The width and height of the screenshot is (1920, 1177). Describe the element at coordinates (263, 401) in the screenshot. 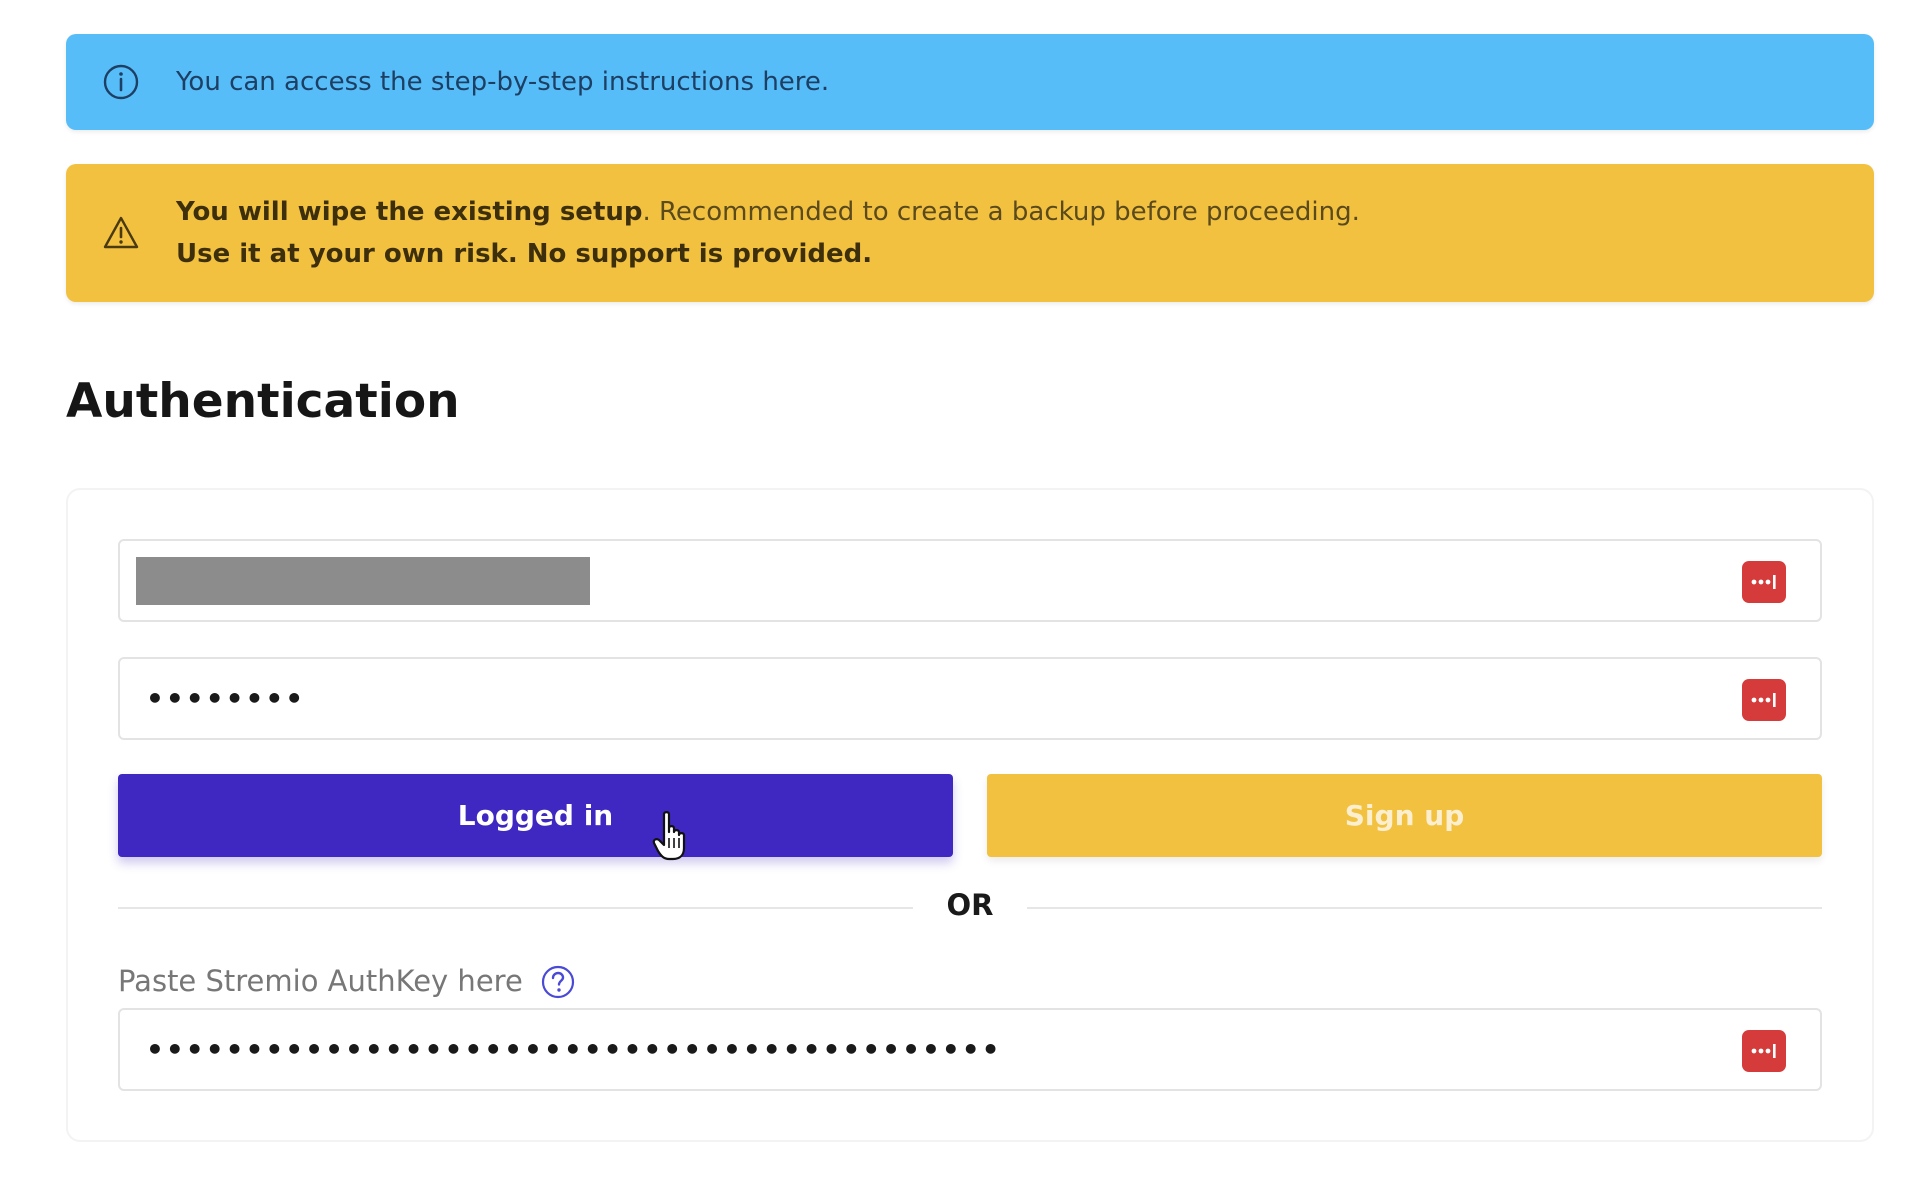

I see `page-title: Authentication` at that location.